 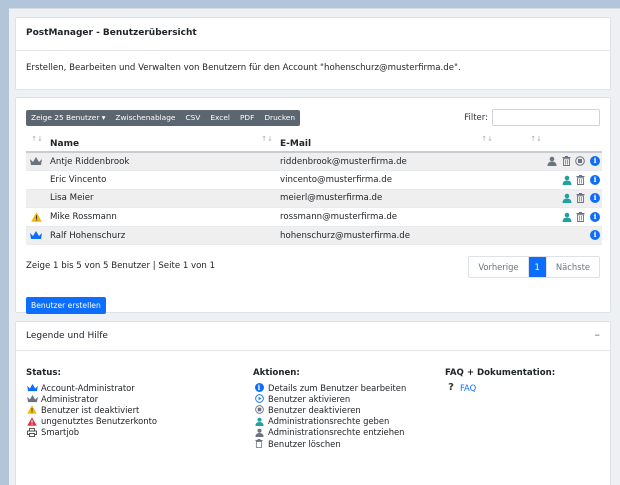 I want to click on legend-item: i Details zum Benutzer bearbeiten, so click(x=329, y=387).